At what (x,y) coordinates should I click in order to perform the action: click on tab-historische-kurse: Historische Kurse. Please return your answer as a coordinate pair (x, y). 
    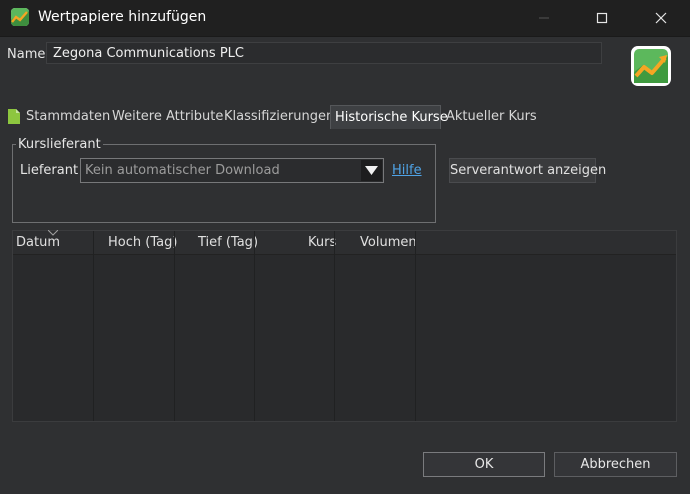
    Looking at the image, I should click on (389, 117).